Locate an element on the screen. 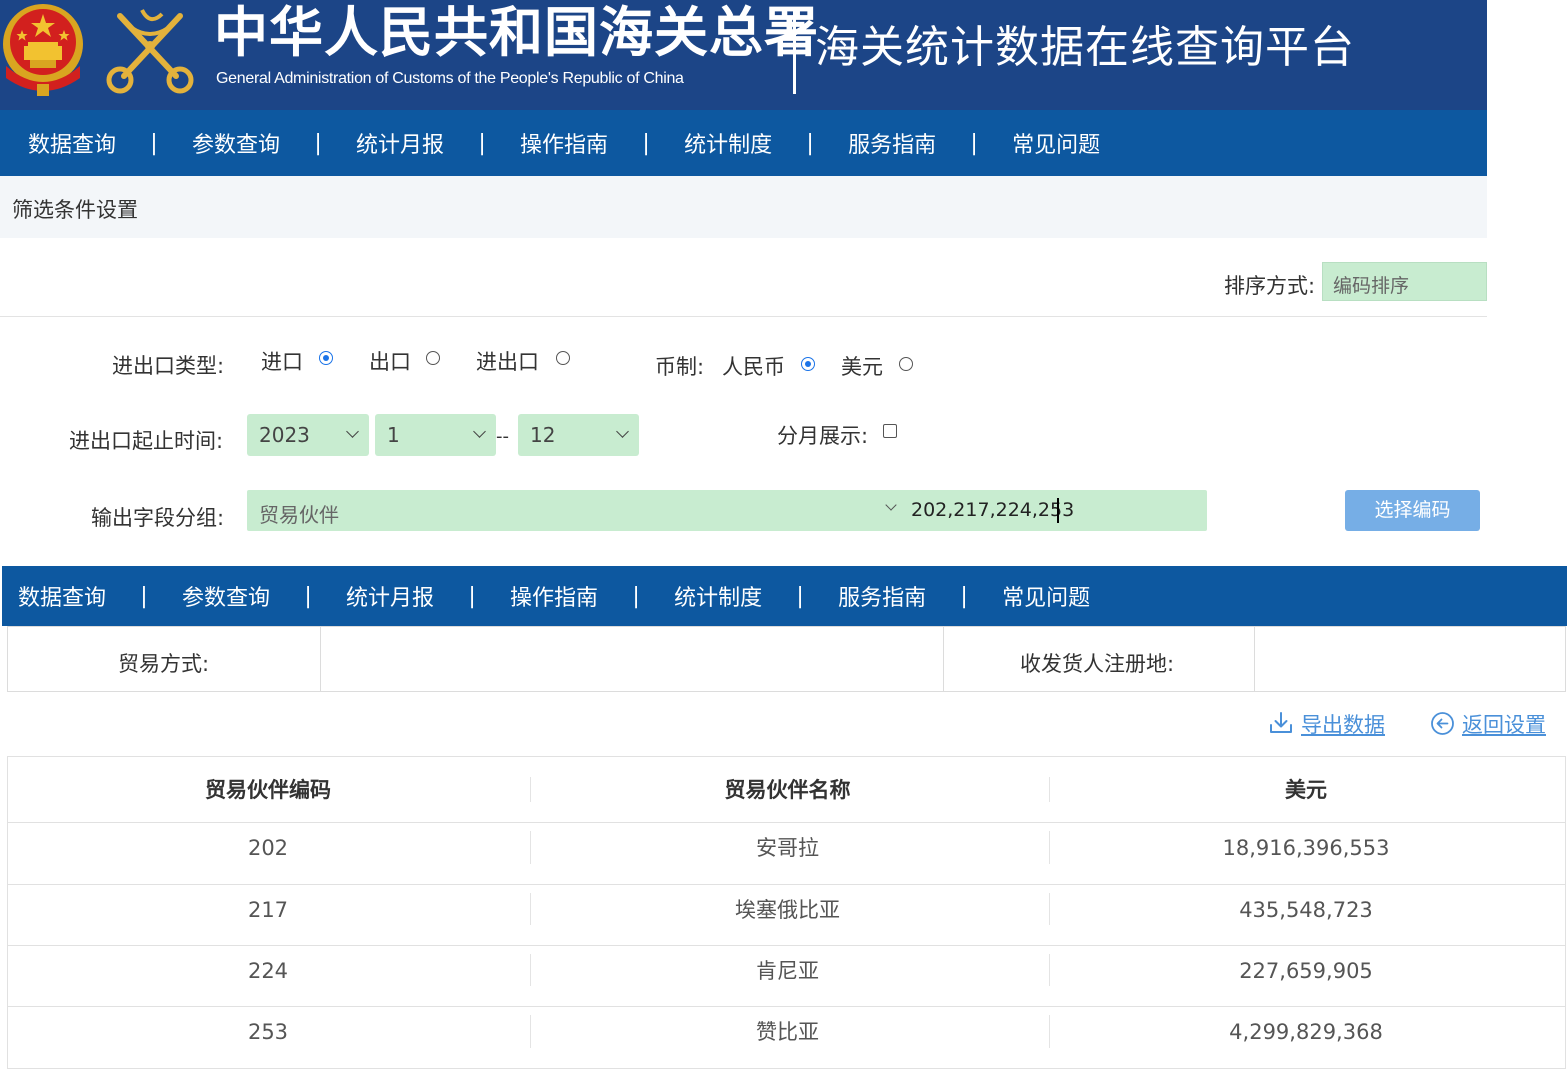  header-divider is located at coordinates (794, 51).